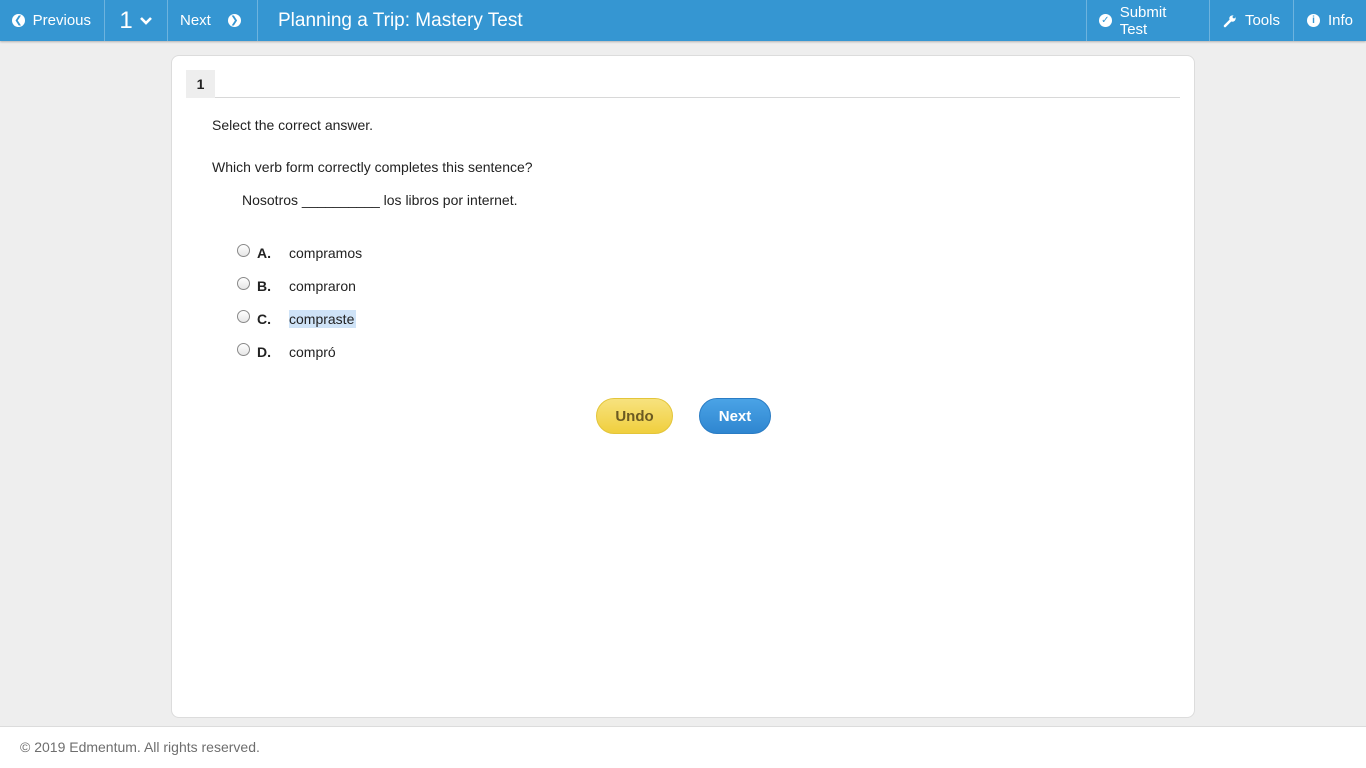  What do you see at coordinates (243, 316) in the screenshot?
I see `radio-button-c` at bounding box center [243, 316].